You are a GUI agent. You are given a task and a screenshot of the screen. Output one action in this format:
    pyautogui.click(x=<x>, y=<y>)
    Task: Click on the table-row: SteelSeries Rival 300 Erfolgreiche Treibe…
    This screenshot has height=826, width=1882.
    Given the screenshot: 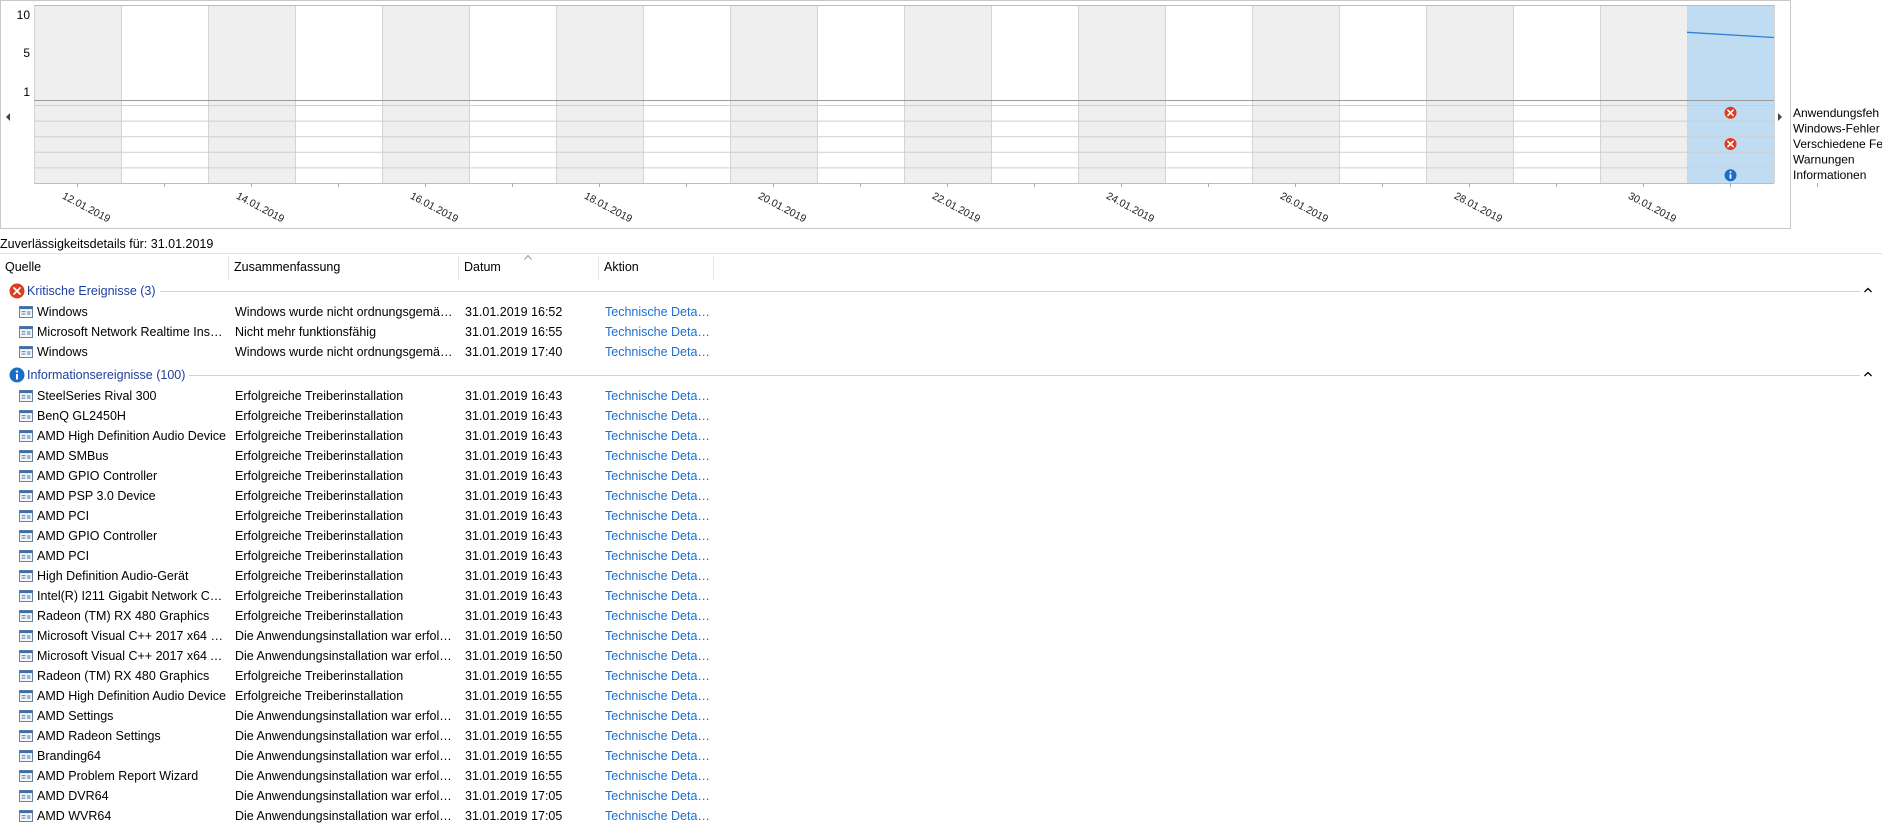 What is the action you would take?
    pyautogui.click(x=941, y=396)
    